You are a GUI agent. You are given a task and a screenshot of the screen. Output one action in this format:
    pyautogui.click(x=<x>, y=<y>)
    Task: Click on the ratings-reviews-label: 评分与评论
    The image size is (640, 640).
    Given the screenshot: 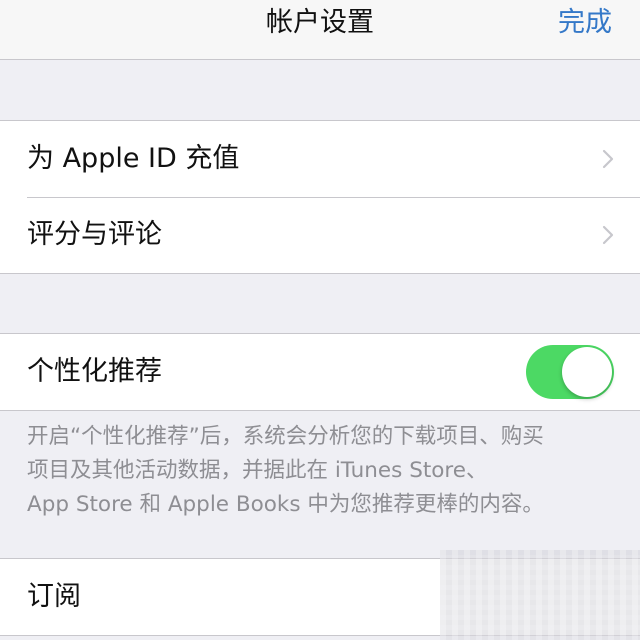 What is the action you would take?
    pyautogui.click(x=94, y=234)
    